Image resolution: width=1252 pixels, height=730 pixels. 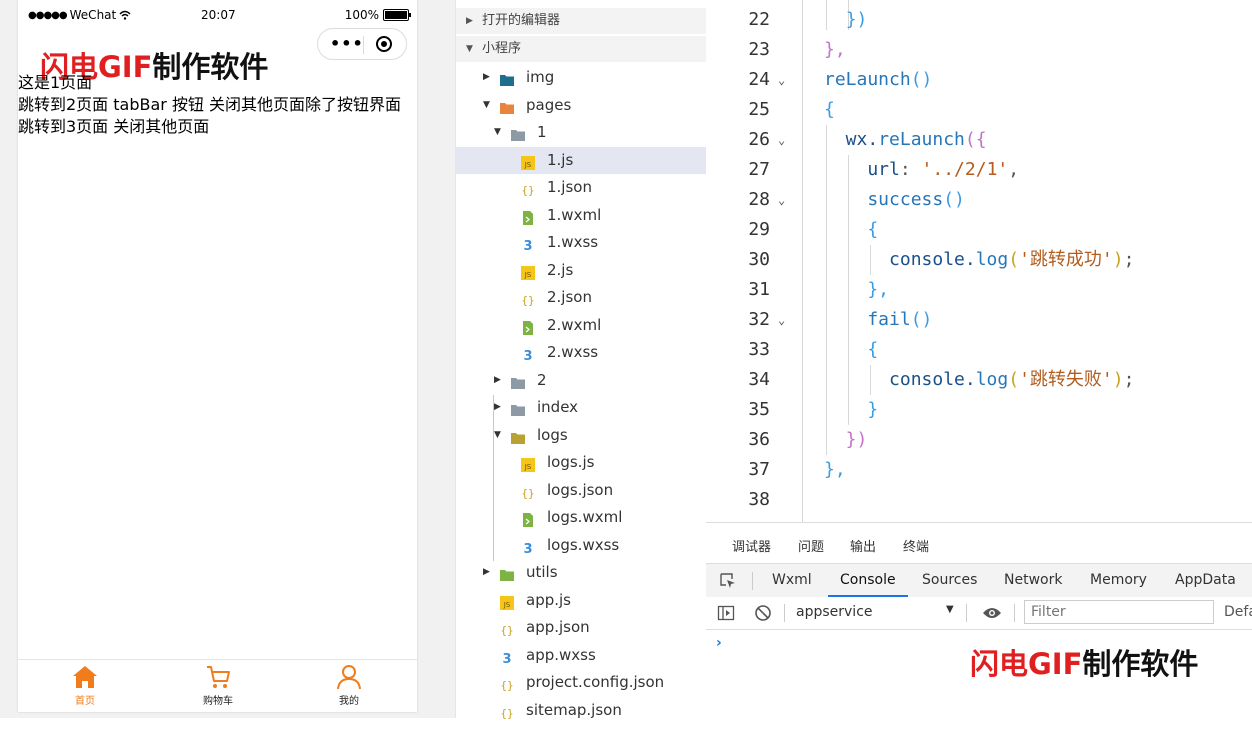 I want to click on tree-item: {} project.config.json, so click(x=581, y=682).